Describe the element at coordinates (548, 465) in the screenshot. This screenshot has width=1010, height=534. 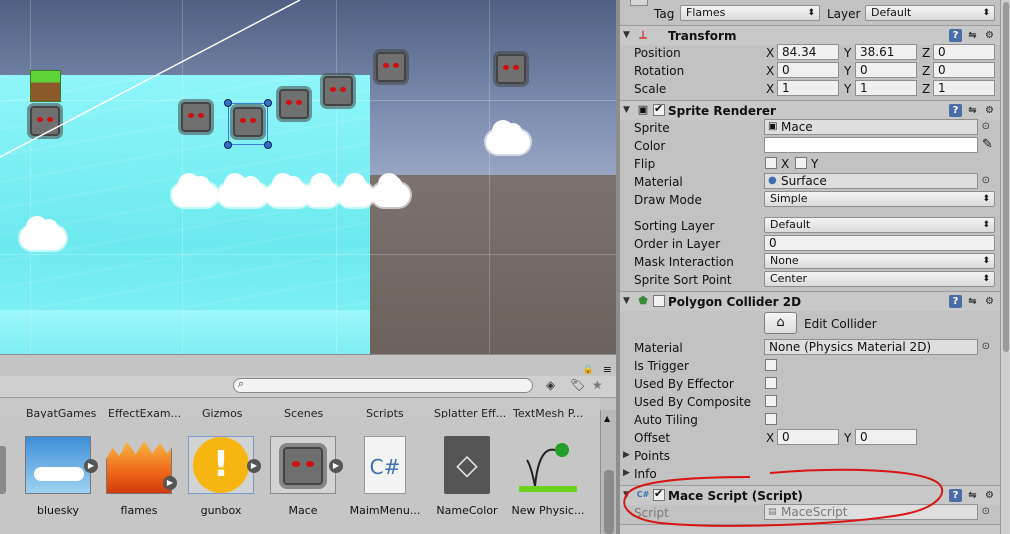
I see `physics-material-icon` at that location.